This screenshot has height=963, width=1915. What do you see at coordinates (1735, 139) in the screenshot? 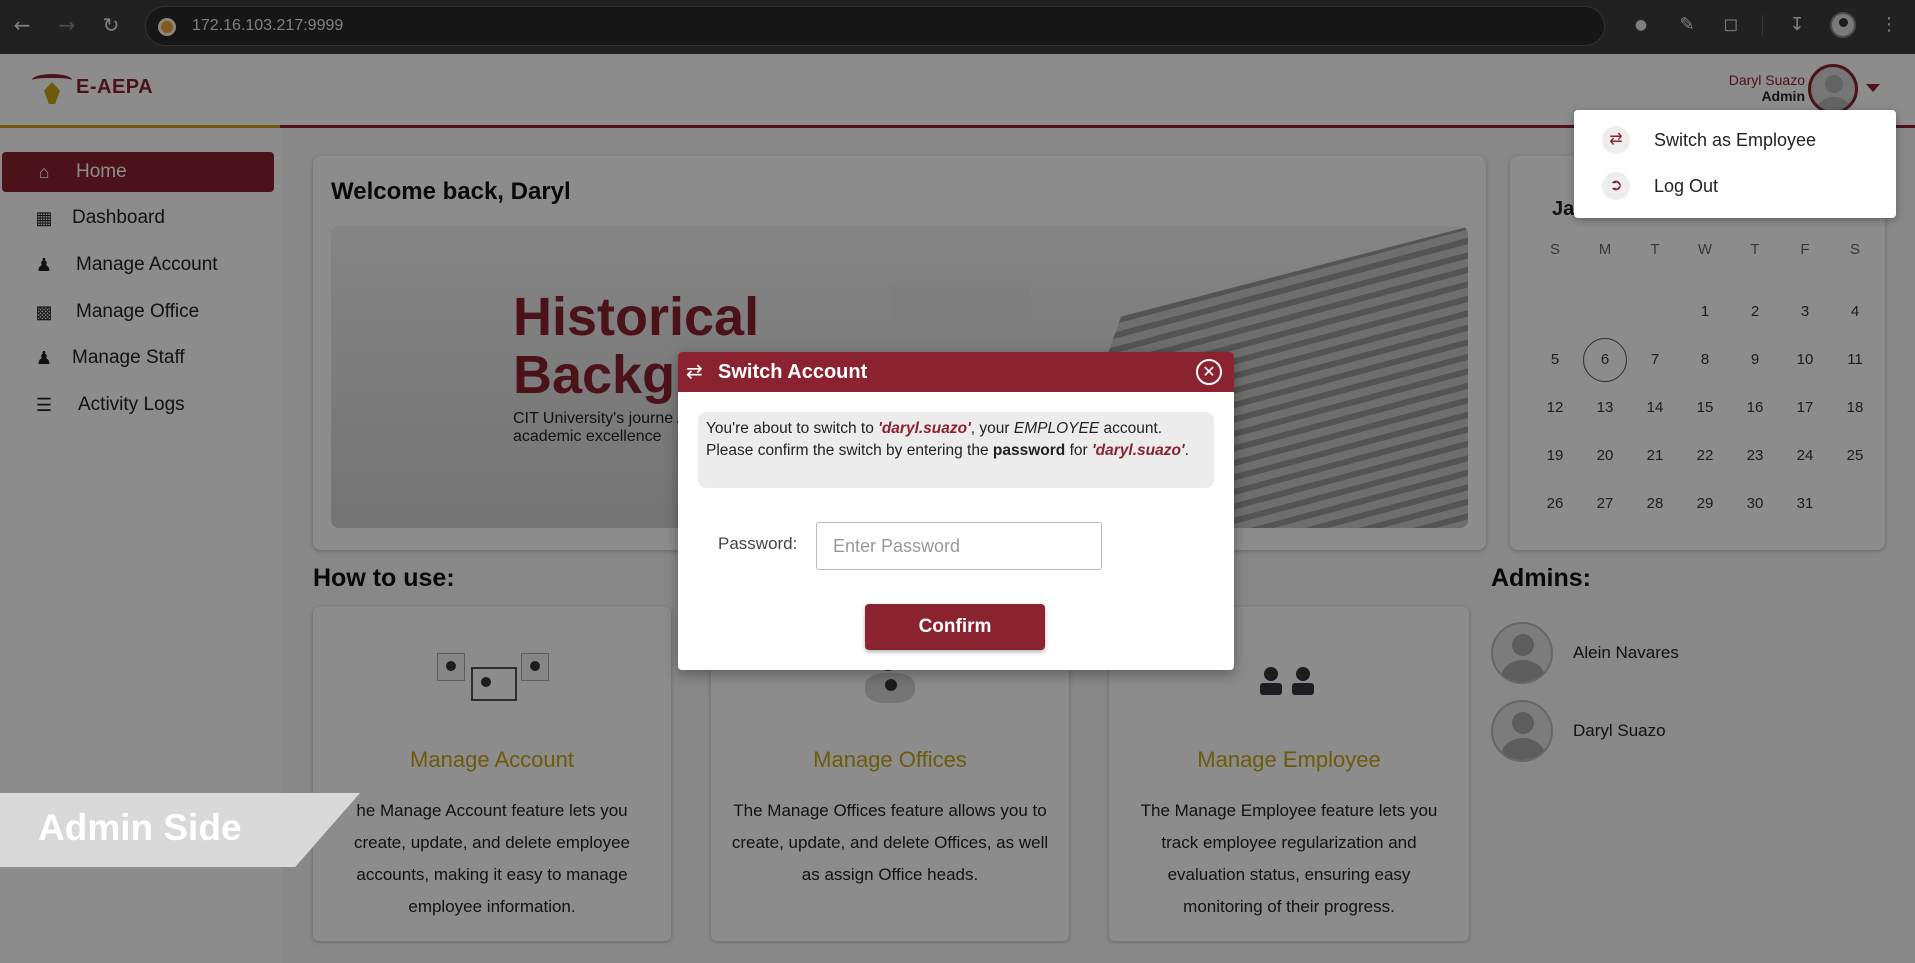
I see `menu-item-label: Switch as Employee` at bounding box center [1735, 139].